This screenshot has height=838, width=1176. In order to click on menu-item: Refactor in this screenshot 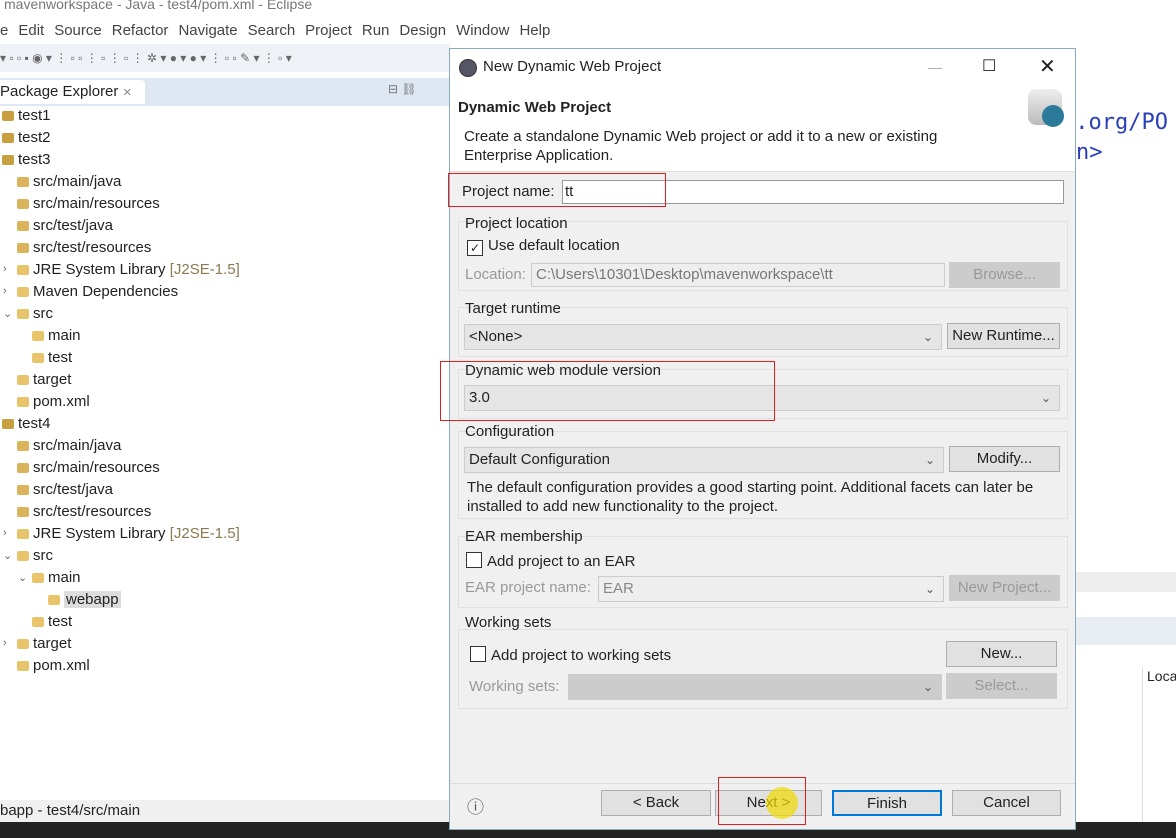, I will do `click(140, 30)`.